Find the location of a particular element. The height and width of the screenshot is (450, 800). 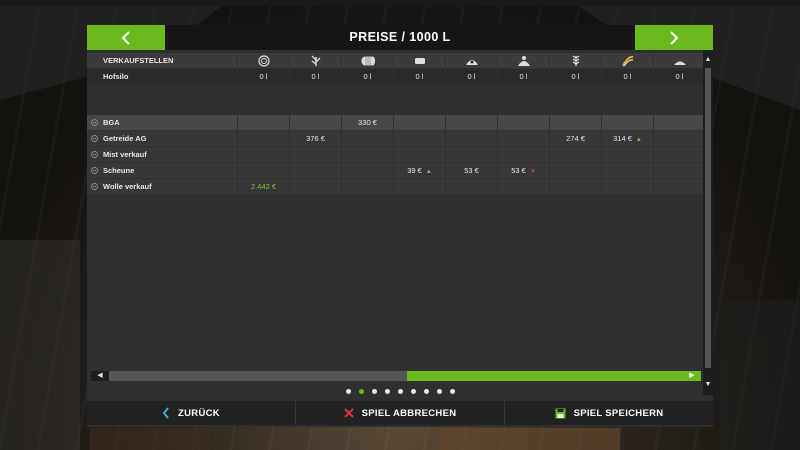

station-name-cell: Mist verkauf is located at coordinates (162, 154).